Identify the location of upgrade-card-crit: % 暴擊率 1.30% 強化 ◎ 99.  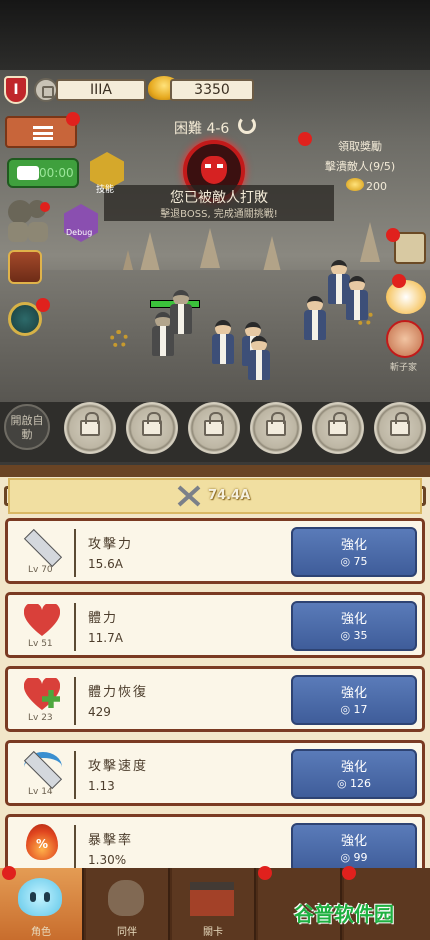
(215, 844).